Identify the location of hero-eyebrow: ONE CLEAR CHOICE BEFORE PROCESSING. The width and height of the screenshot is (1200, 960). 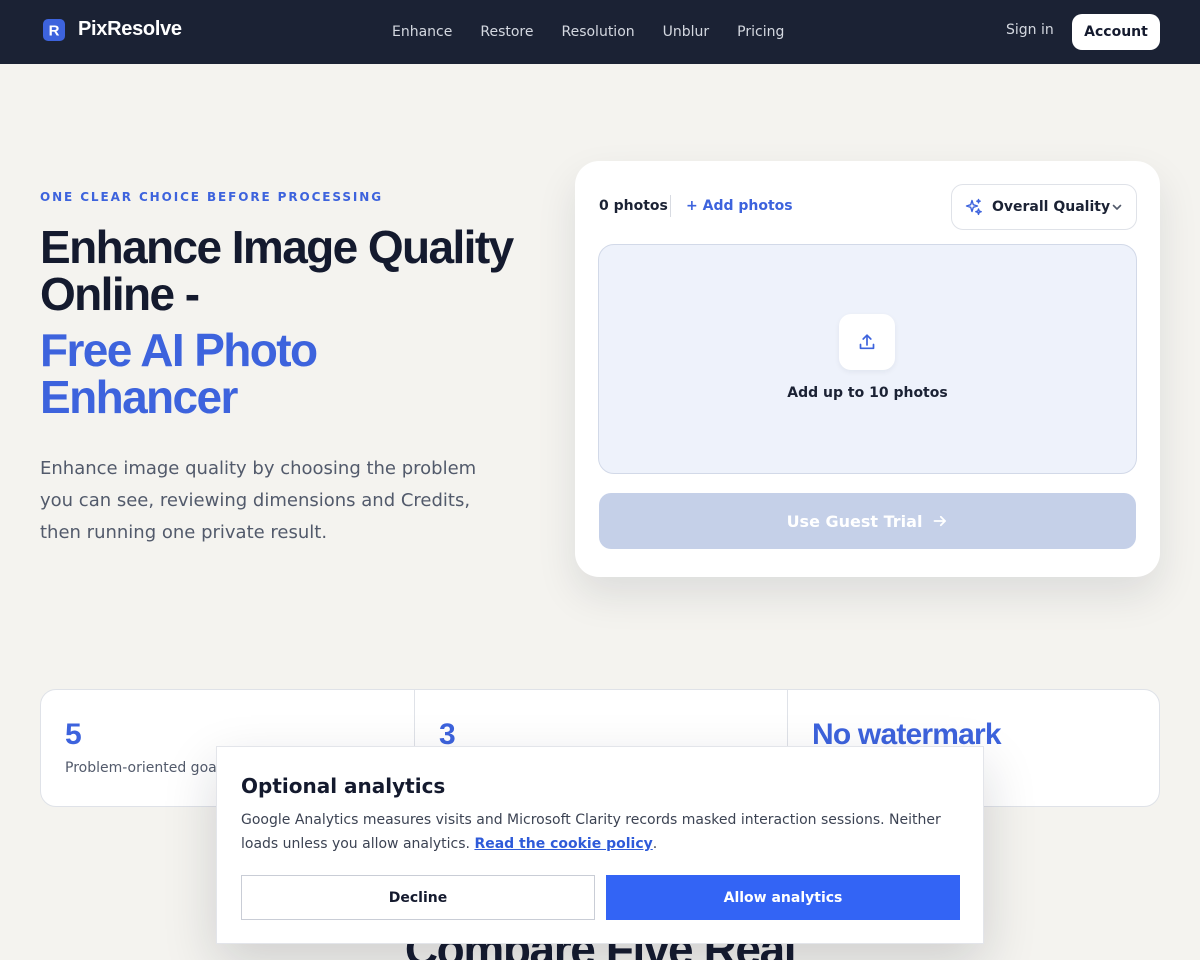
(211, 197).